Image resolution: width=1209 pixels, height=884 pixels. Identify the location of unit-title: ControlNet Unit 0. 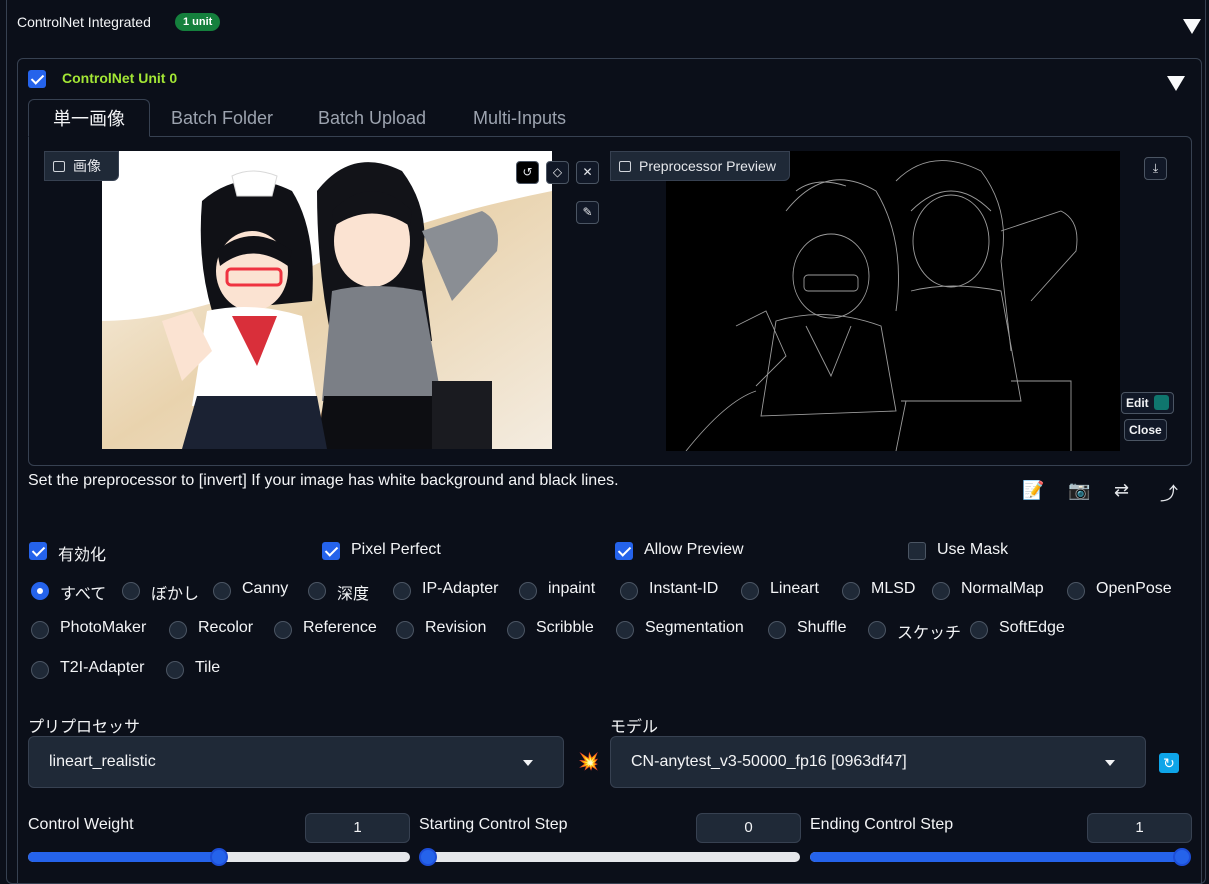
(119, 78).